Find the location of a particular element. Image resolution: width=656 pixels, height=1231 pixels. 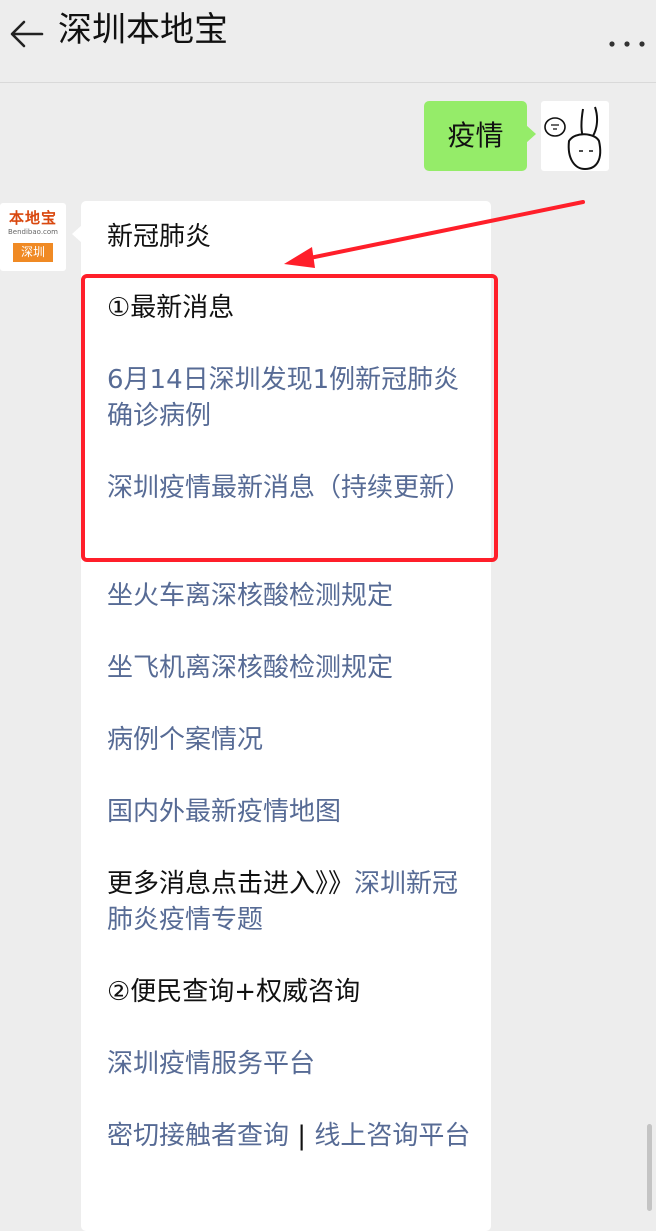

back-arrow-icon is located at coordinates (27, 34).